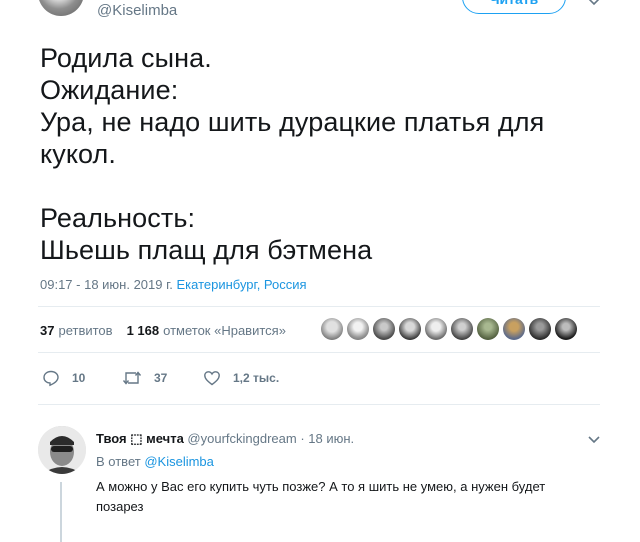 The height and width of the screenshot is (542, 640). What do you see at coordinates (212, 378) in the screenshot?
I see `heart-icon` at bounding box center [212, 378].